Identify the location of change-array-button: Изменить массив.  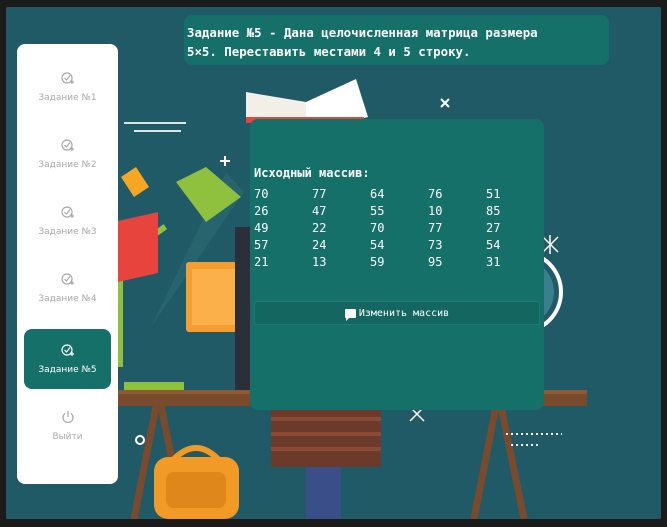
(397, 313).